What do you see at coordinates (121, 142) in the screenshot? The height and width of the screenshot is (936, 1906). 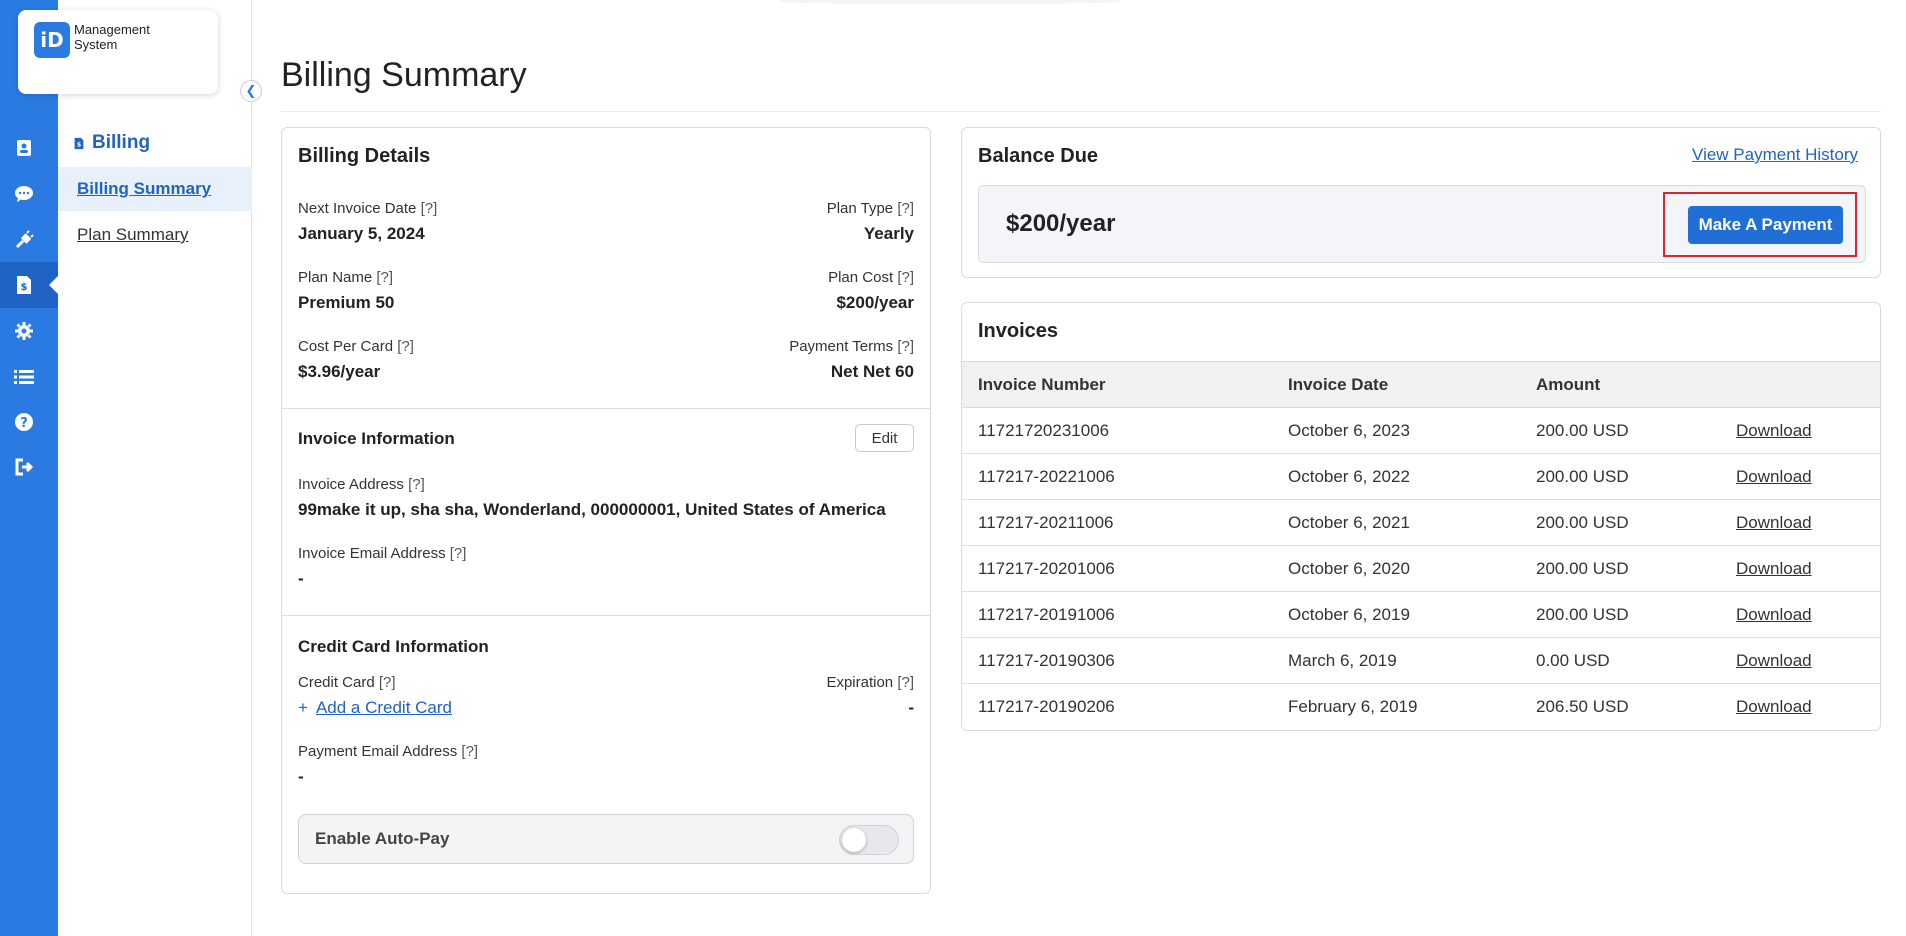 I see `subnav-heading-label: Billing` at bounding box center [121, 142].